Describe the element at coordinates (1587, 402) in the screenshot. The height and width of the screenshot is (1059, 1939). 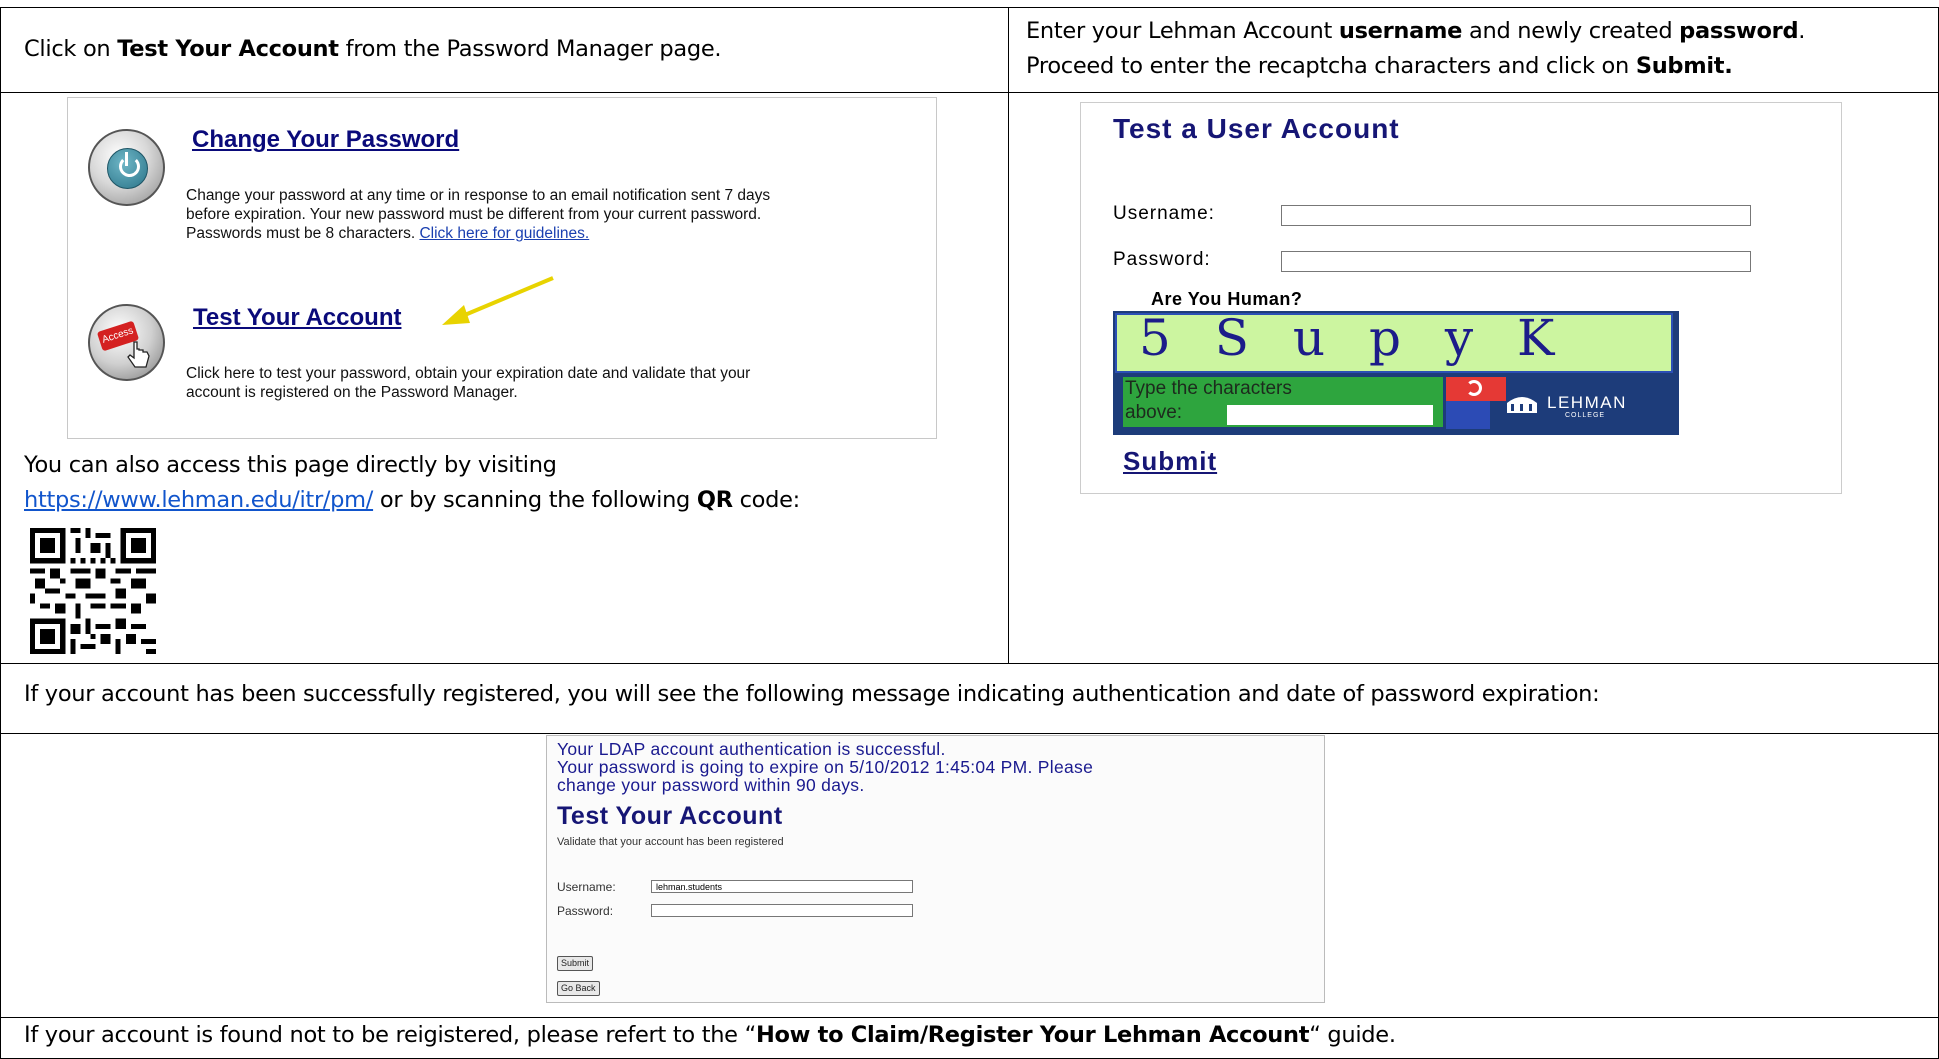
I see `lehman-brand: LEHMAN` at that location.